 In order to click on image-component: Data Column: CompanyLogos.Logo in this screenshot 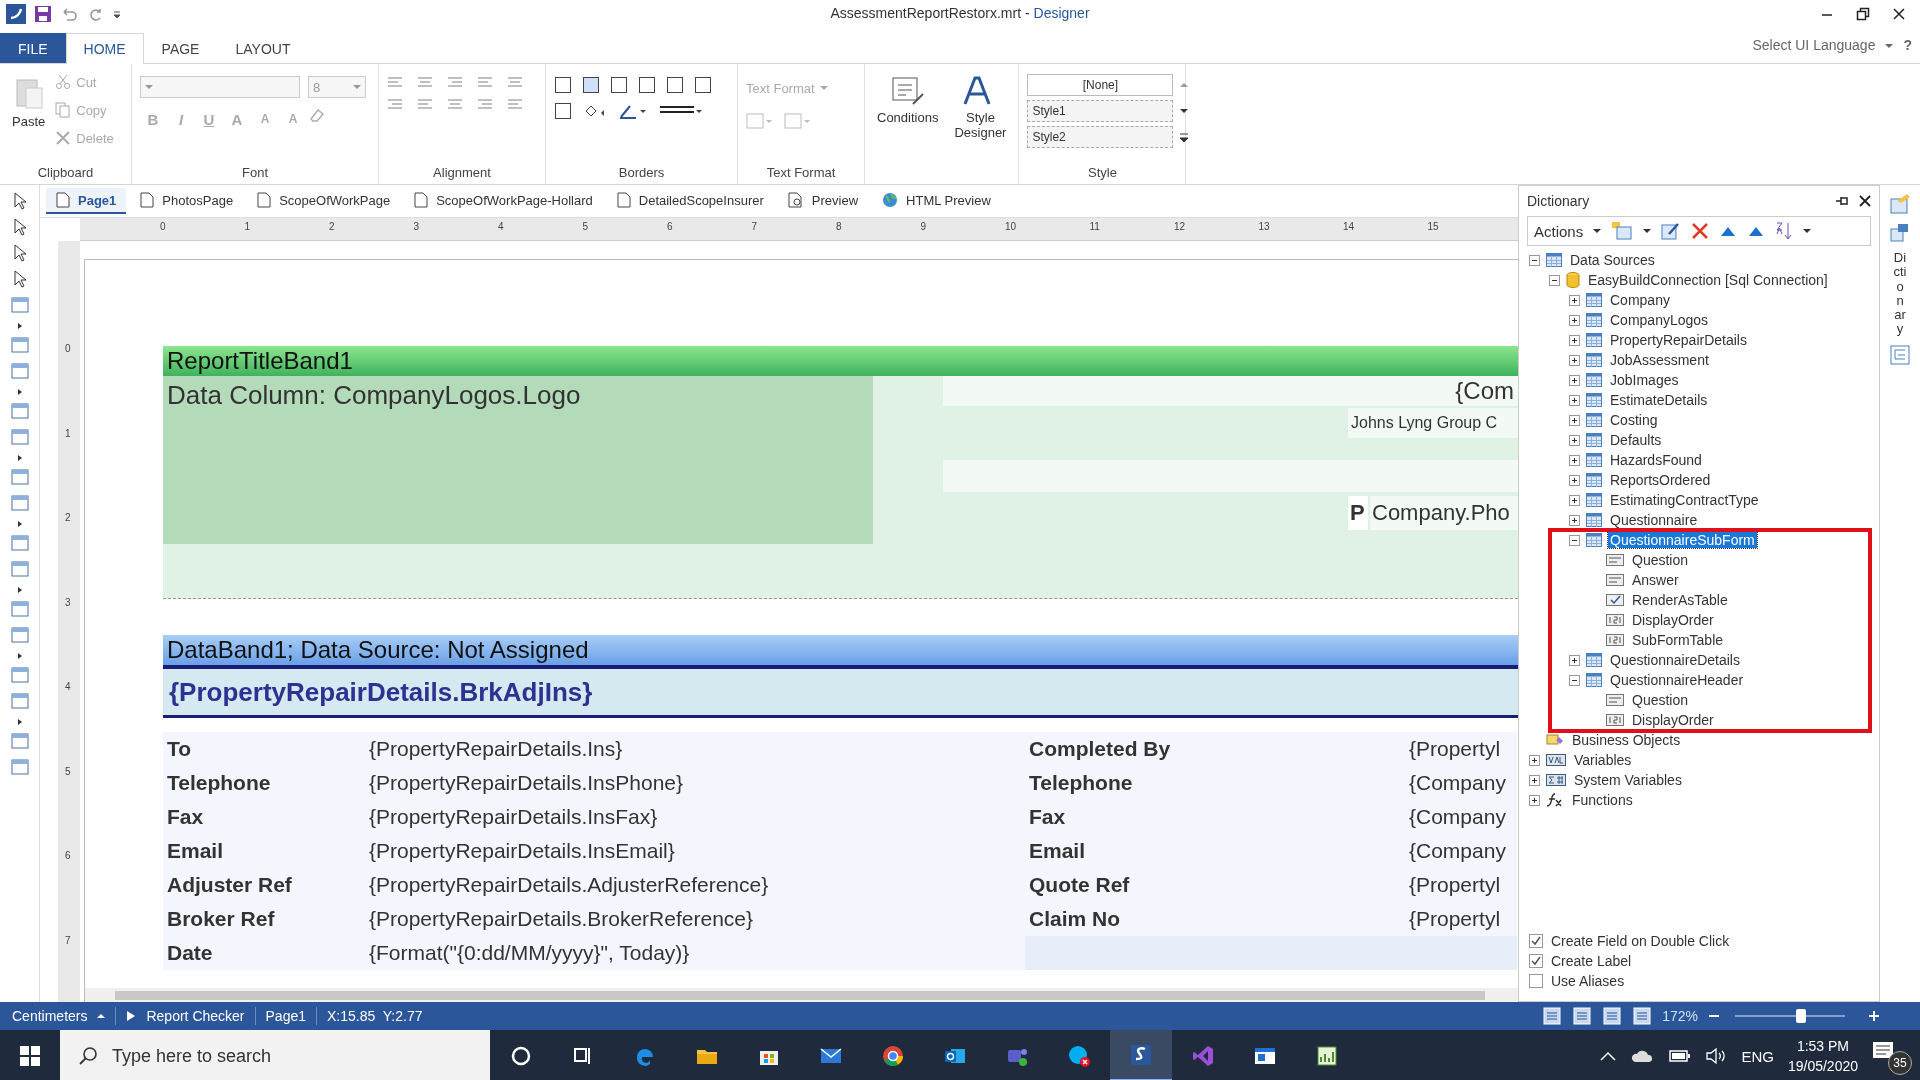, I will do `click(518, 460)`.